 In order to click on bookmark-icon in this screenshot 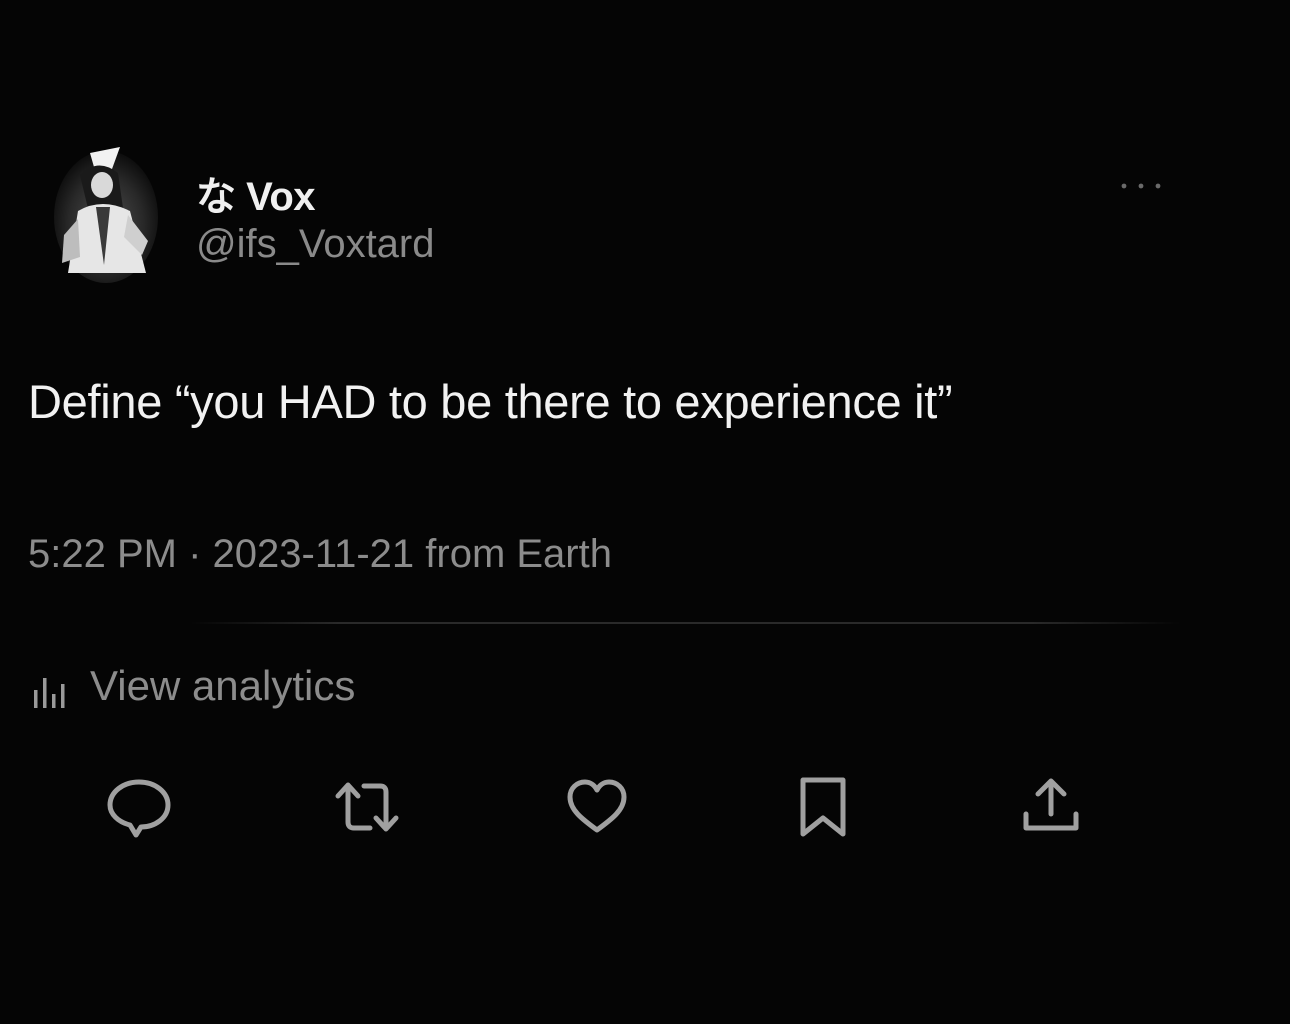, I will do `click(823, 807)`.